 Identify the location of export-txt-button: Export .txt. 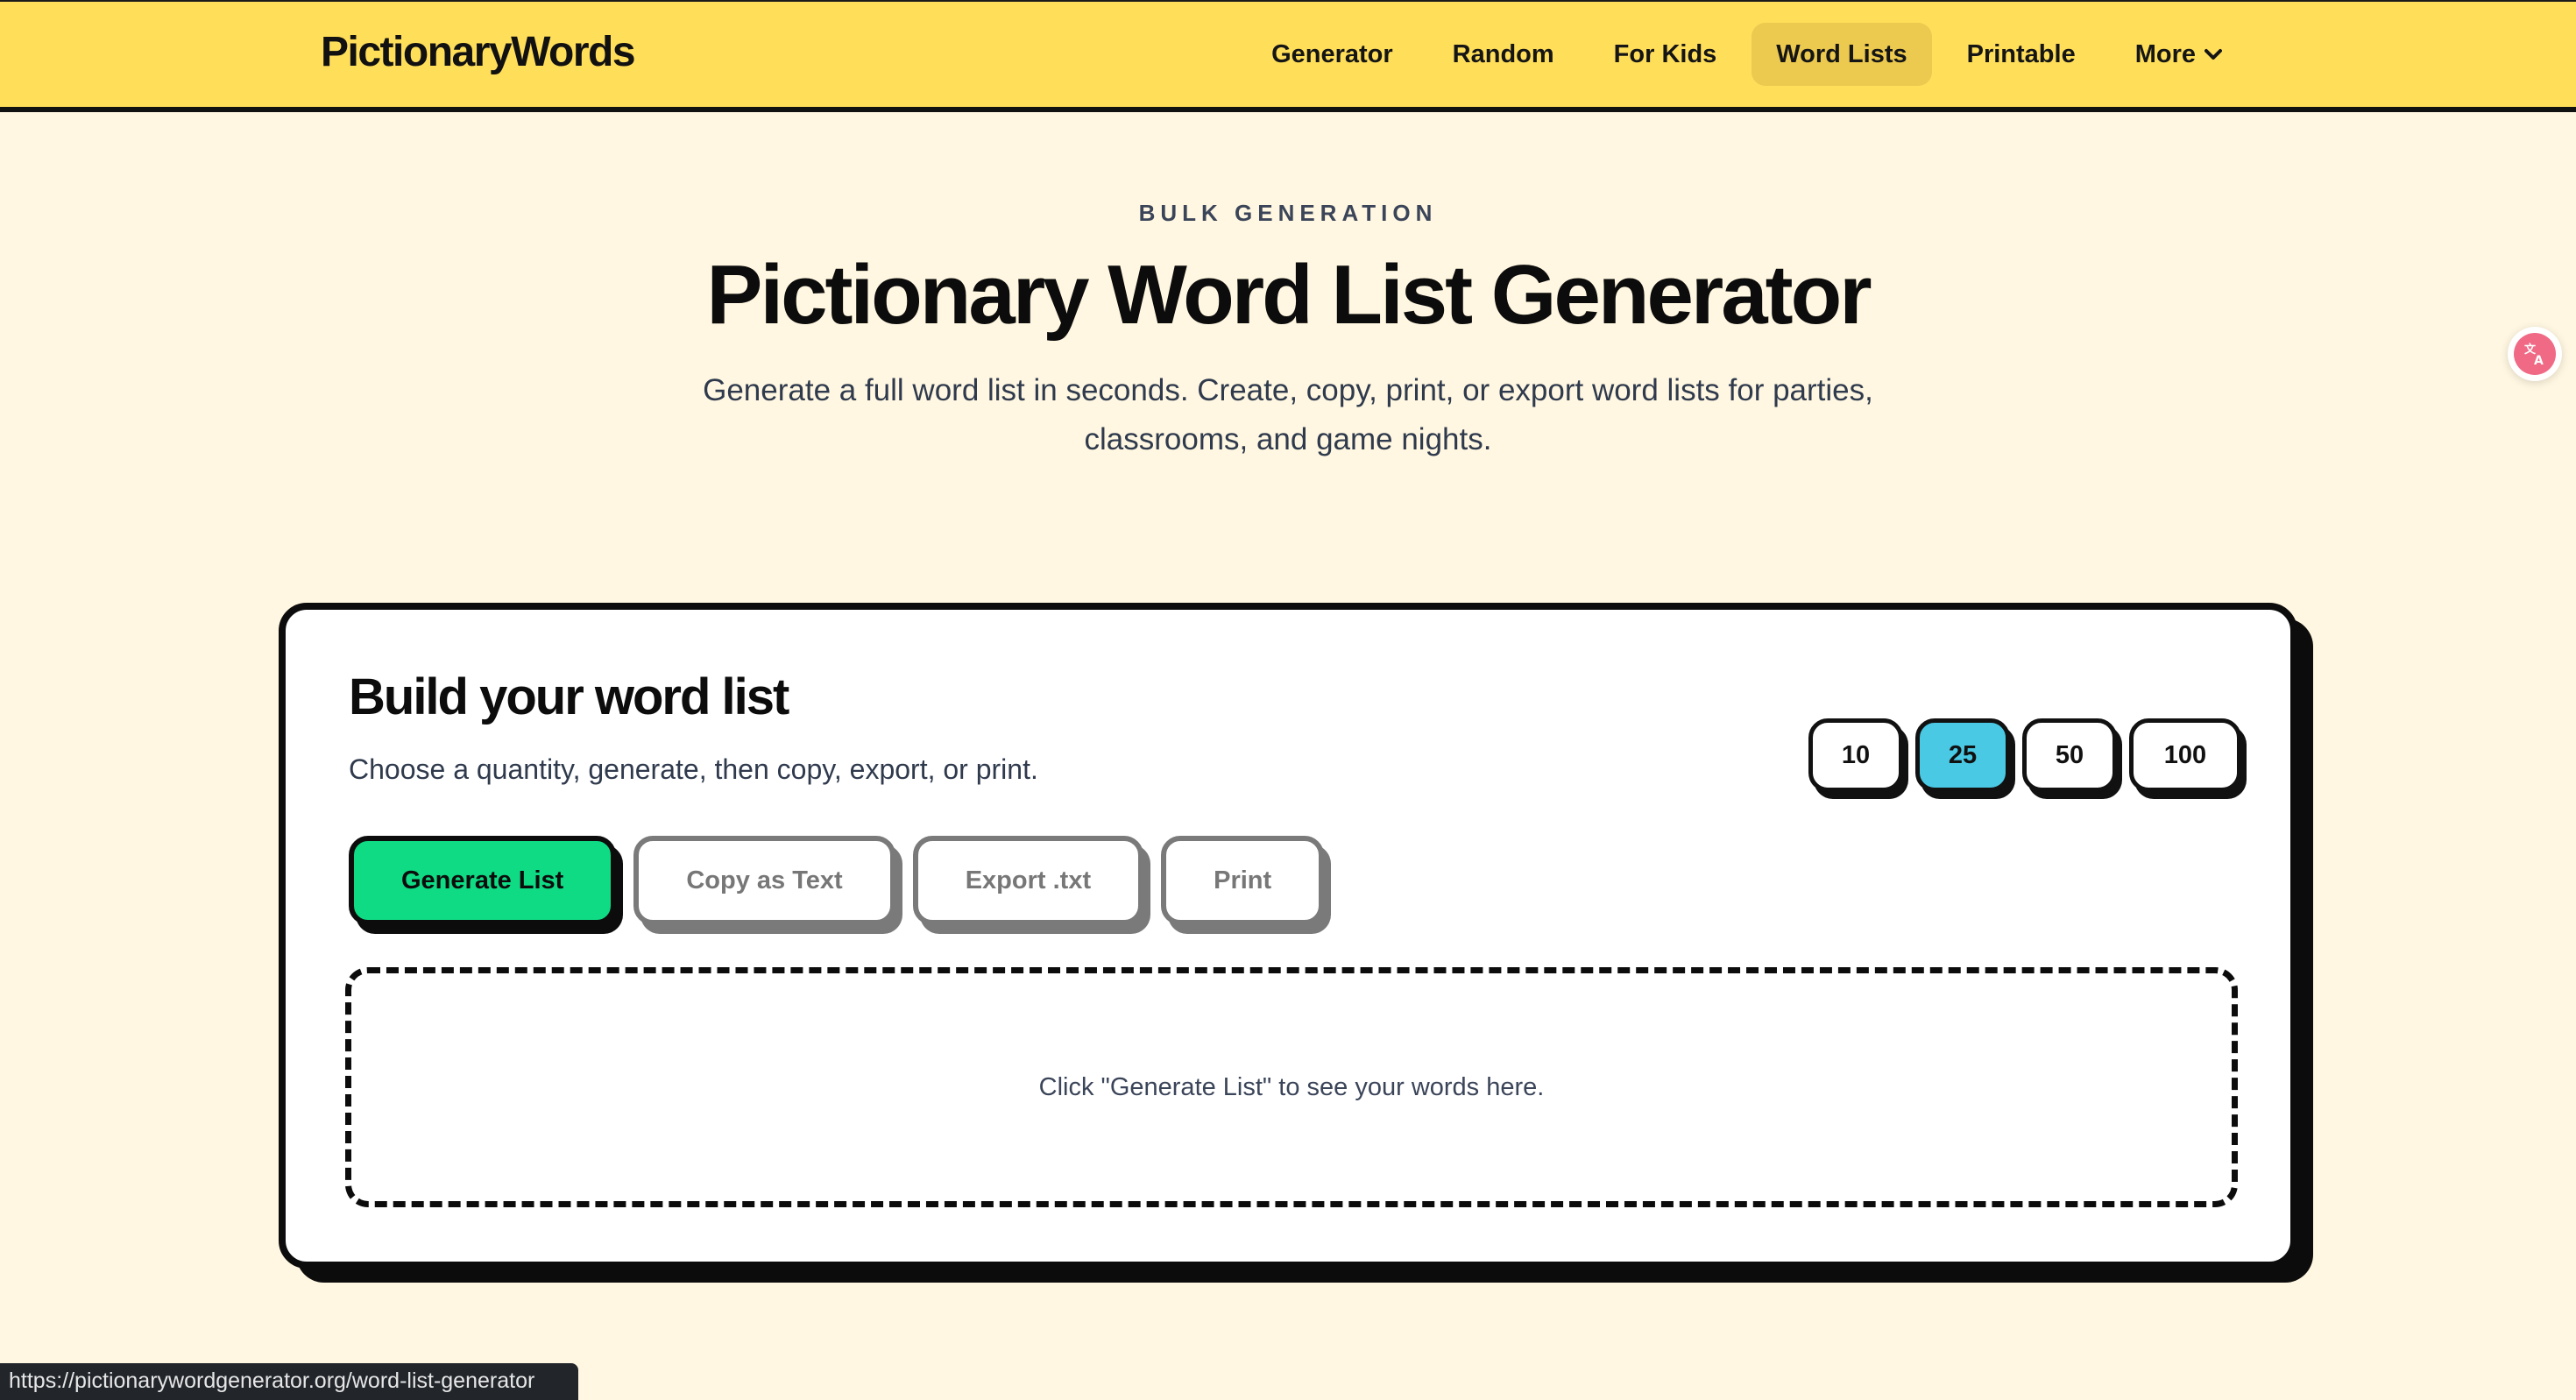
(1028, 880).